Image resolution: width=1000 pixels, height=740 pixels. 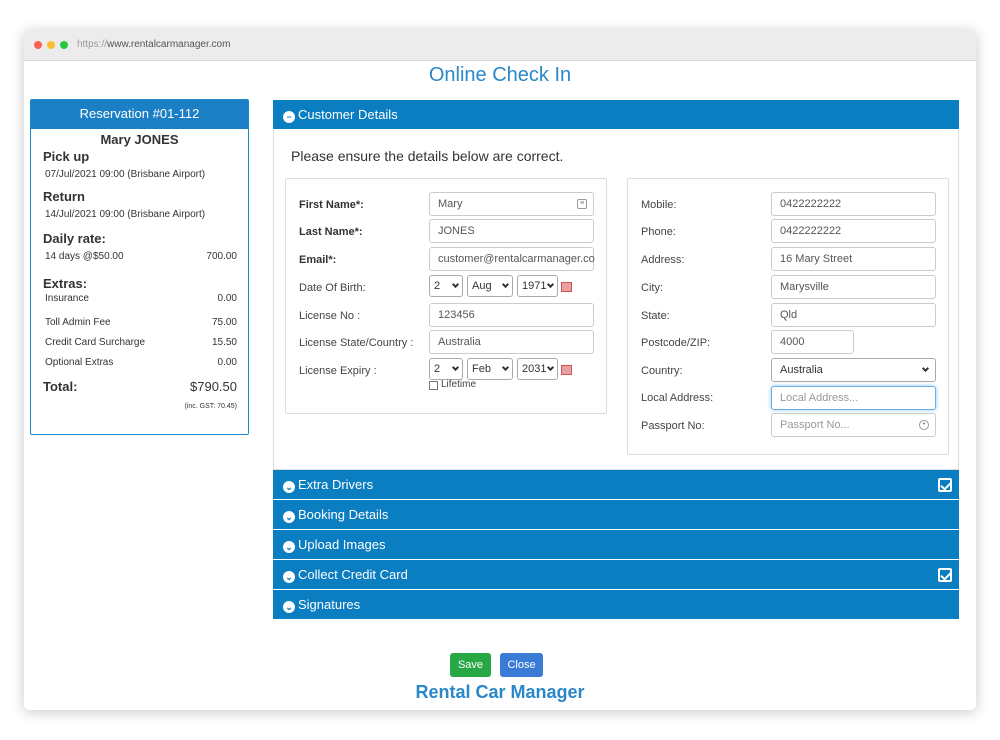 I want to click on checked-icon, so click(x=945, y=575).